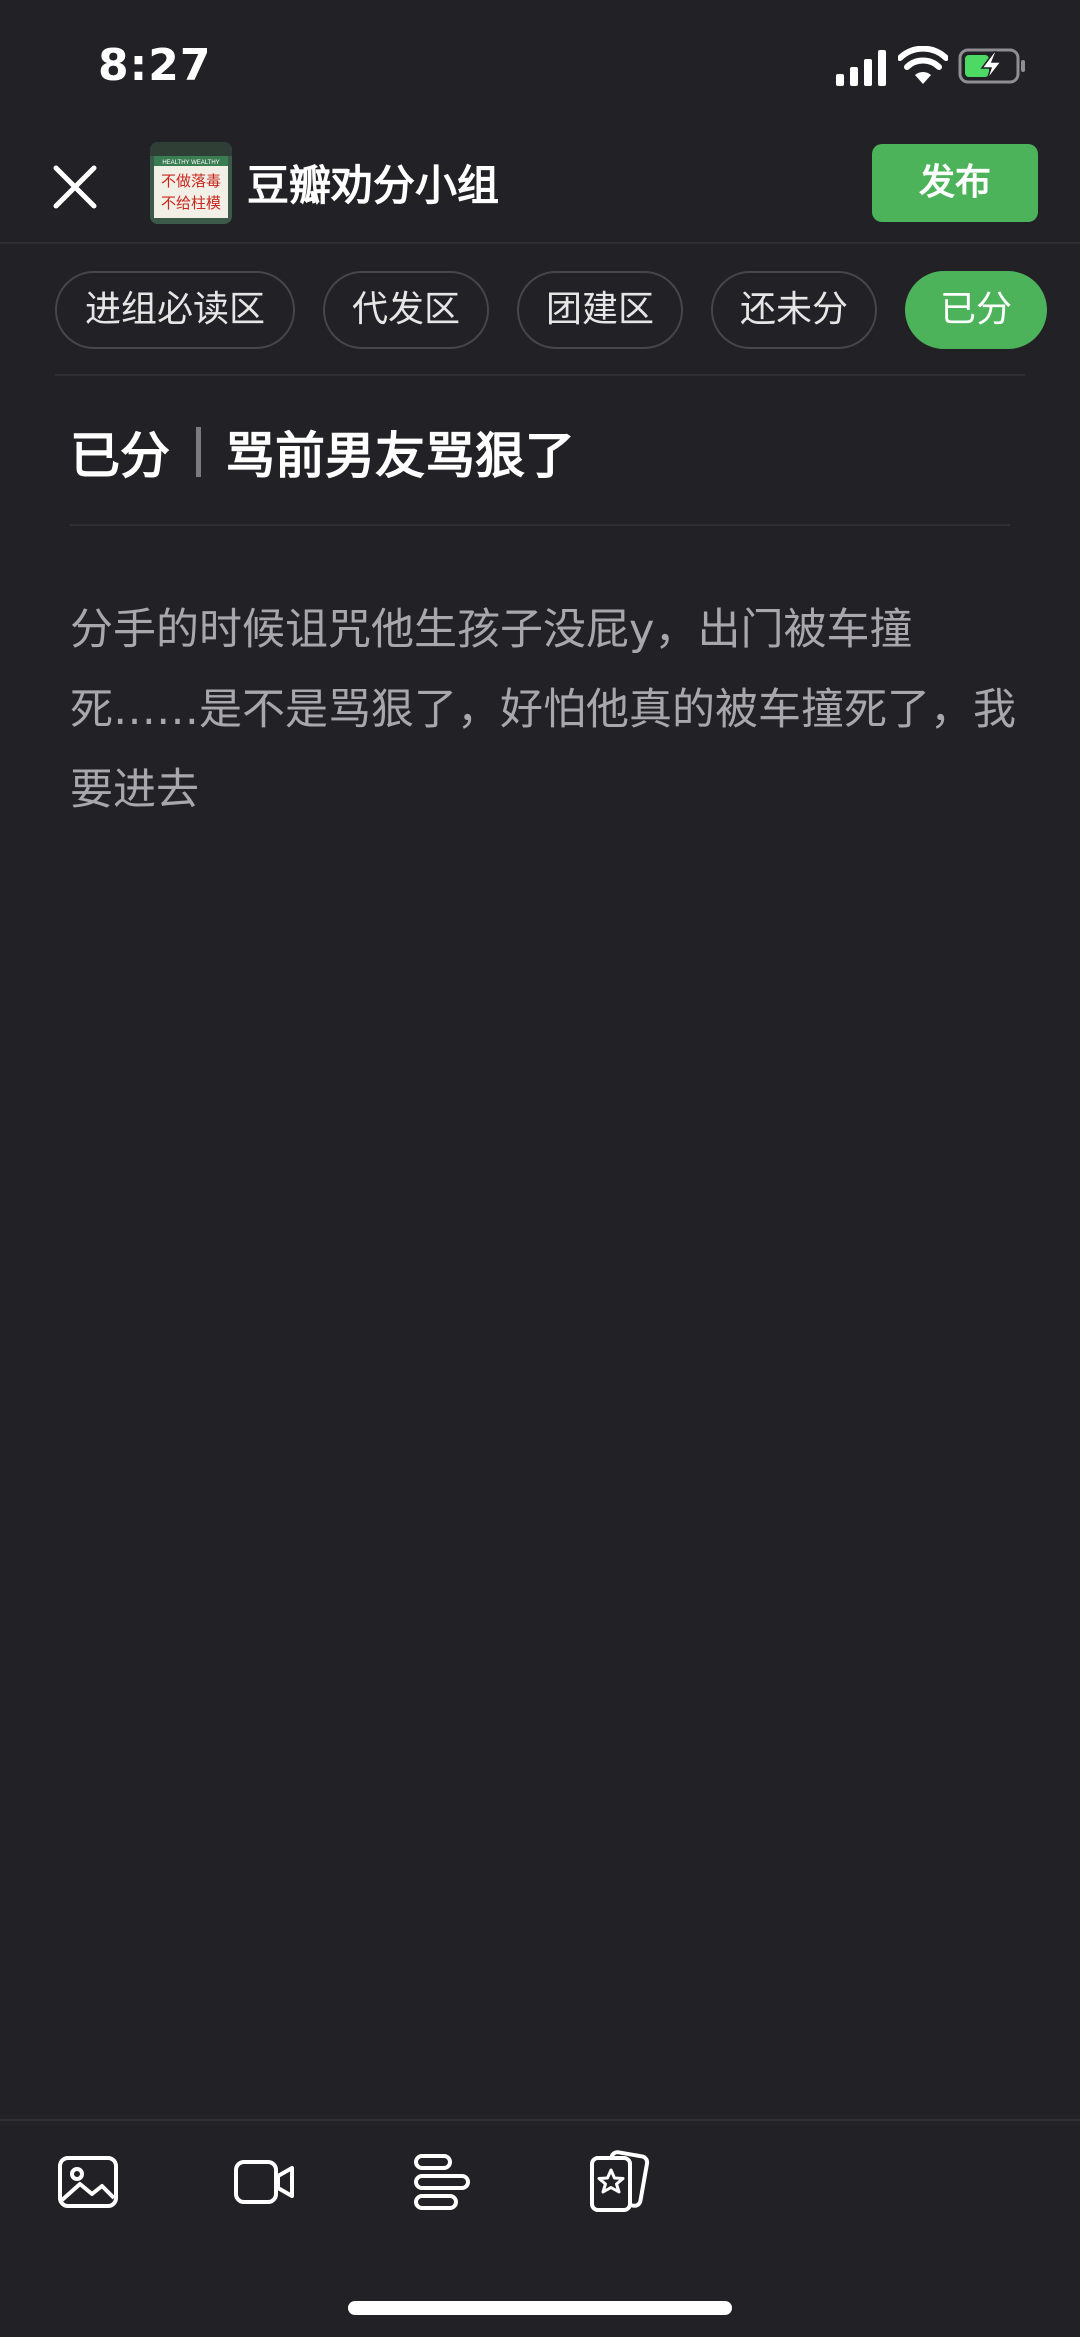 The image size is (1080, 2337). What do you see at coordinates (540, 375) in the screenshot?
I see `tabs-divider` at bounding box center [540, 375].